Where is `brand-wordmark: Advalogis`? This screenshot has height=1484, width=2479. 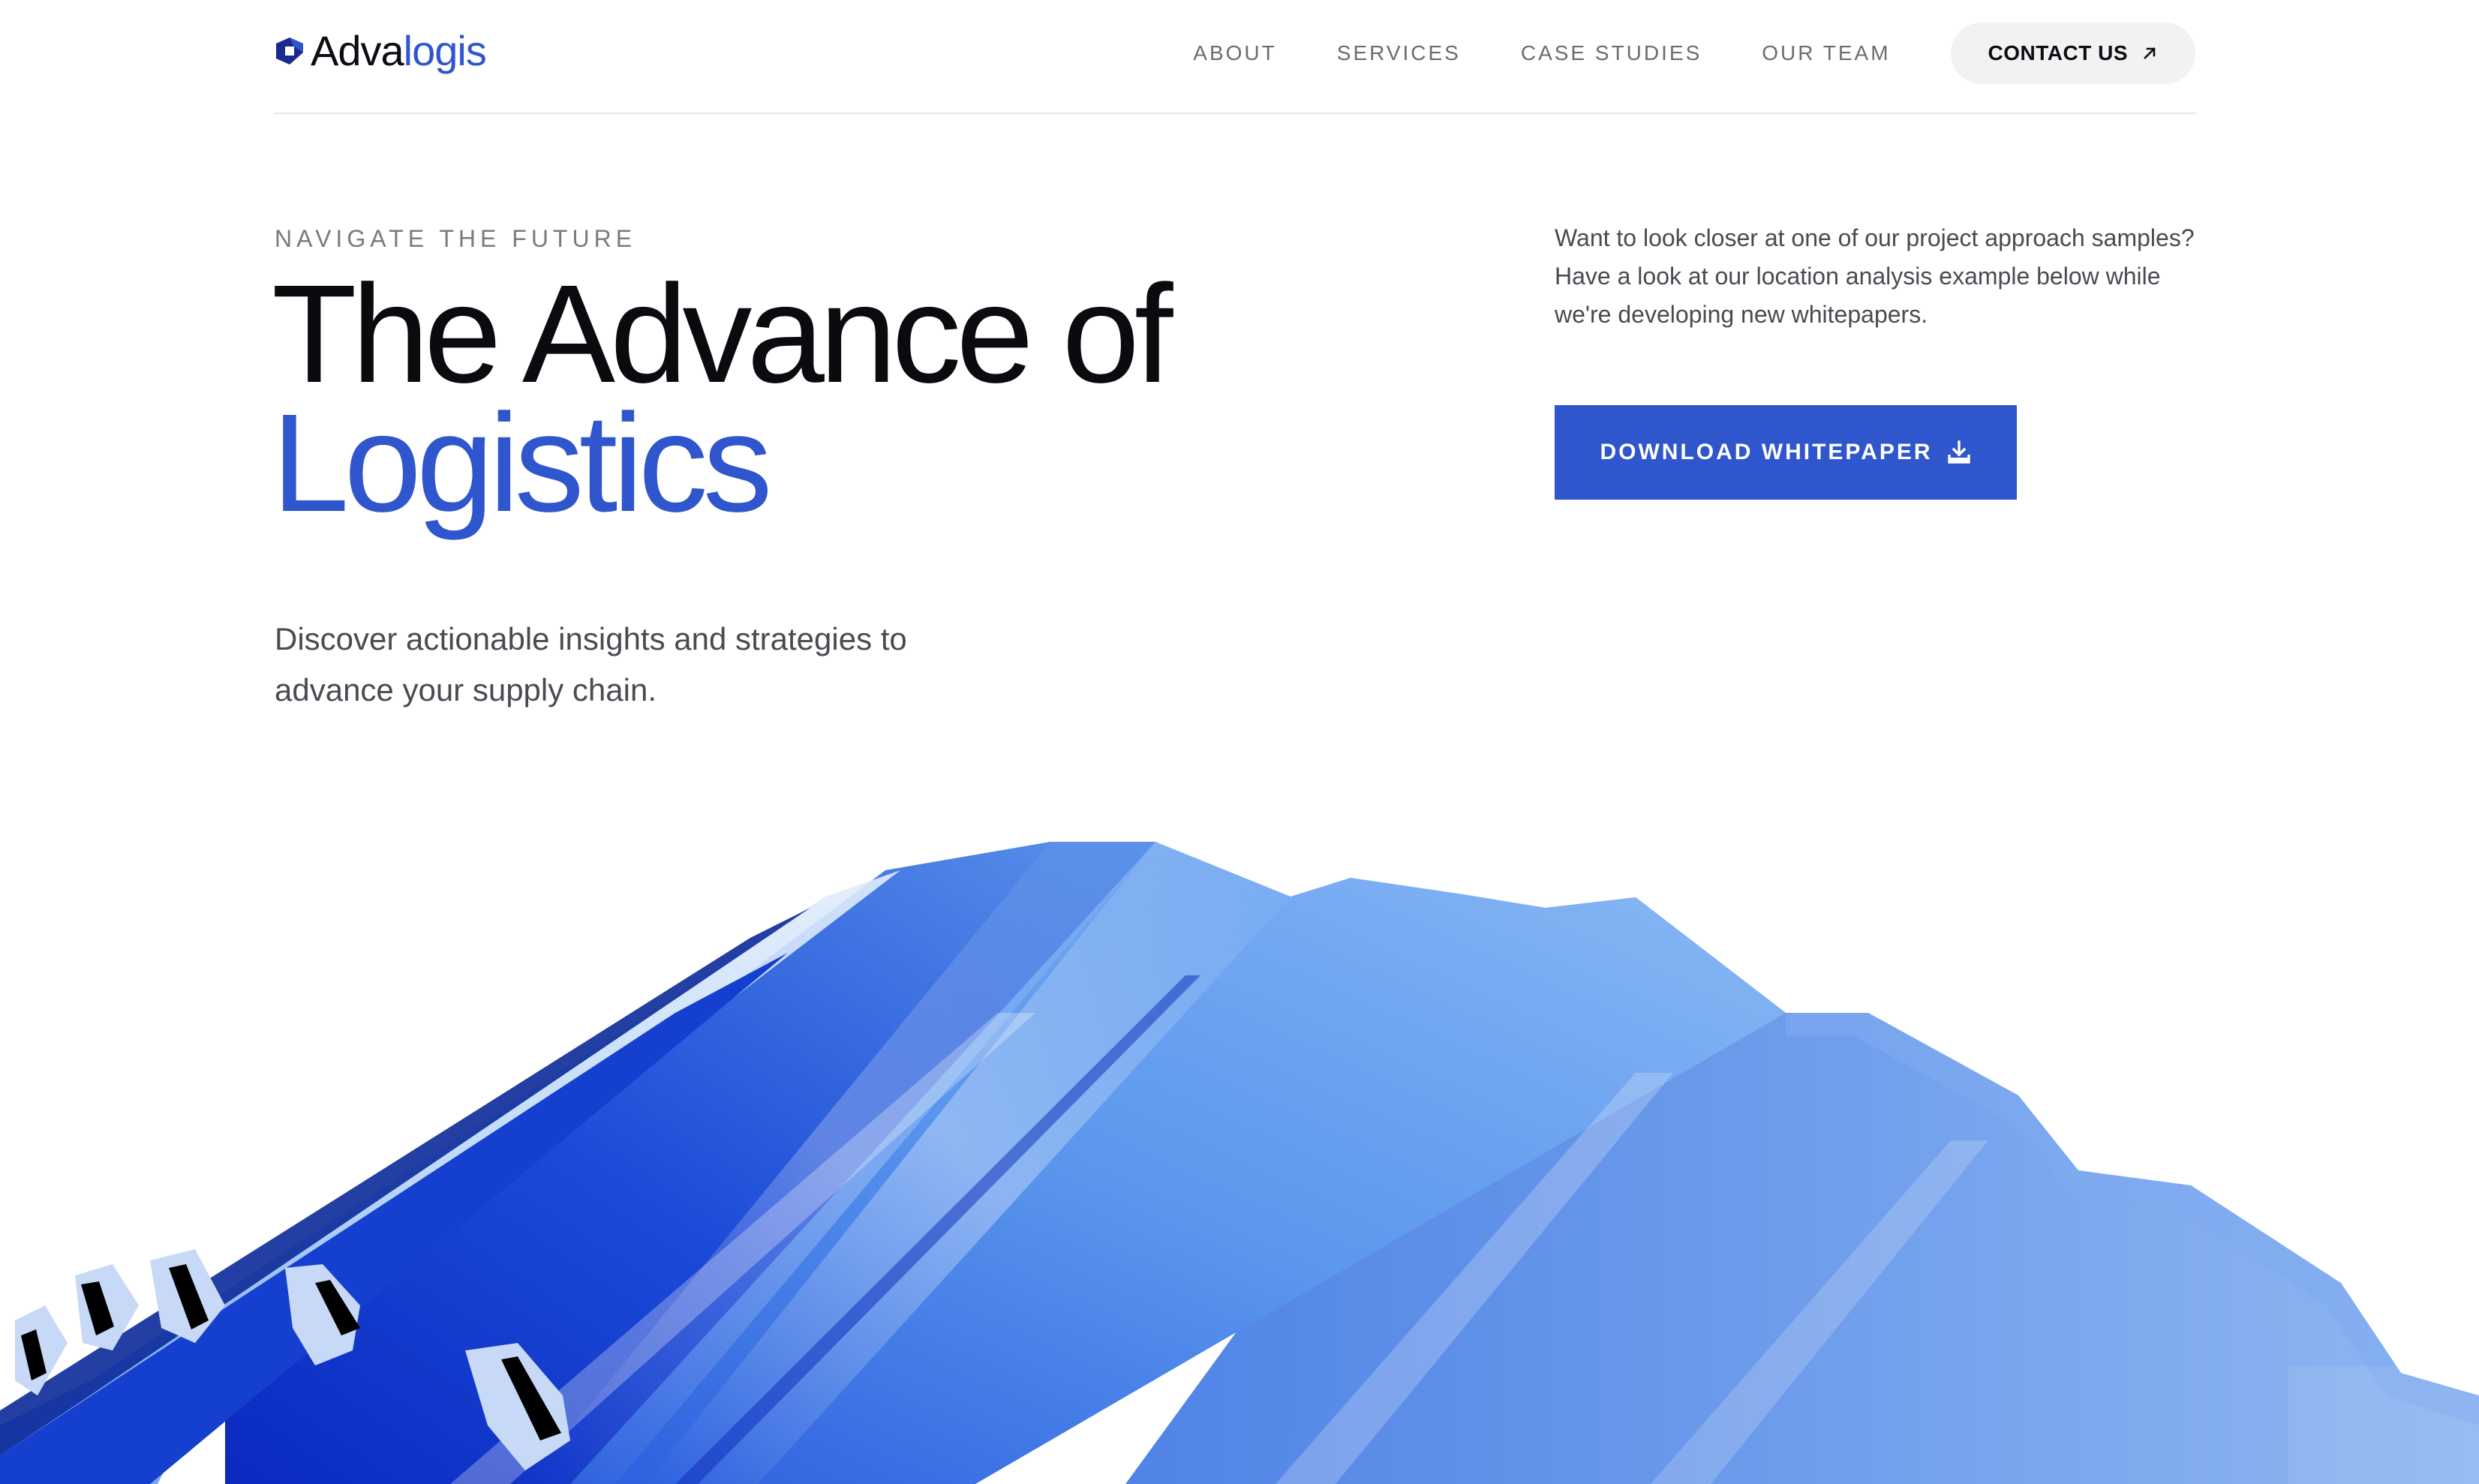 brand-wordmark: Advalogis is located at coordinates (399, 50).